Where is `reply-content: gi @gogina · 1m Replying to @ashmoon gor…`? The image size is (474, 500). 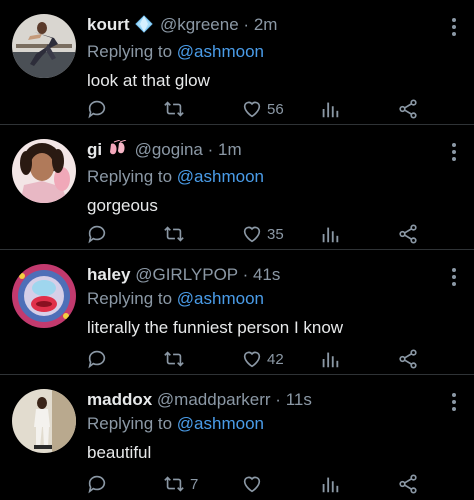 reply-content: gi @gogina · 1m Replying to @ashmoon gor… is located at coordinates (260, 178).